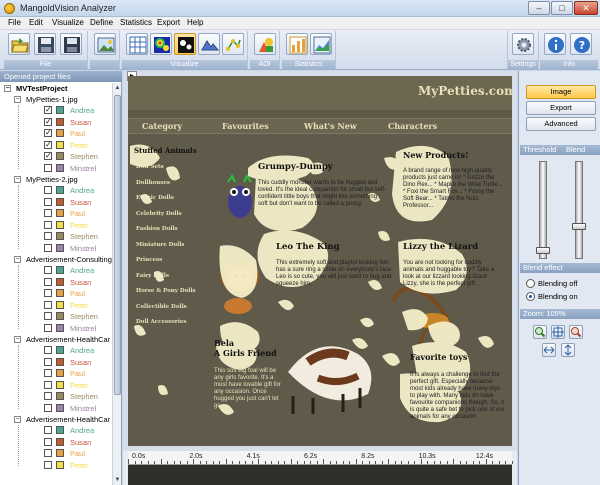 Image resolution: width=600 pixels, height=485 pixels. I want to click on blending-off-radio, so click(530, 283).